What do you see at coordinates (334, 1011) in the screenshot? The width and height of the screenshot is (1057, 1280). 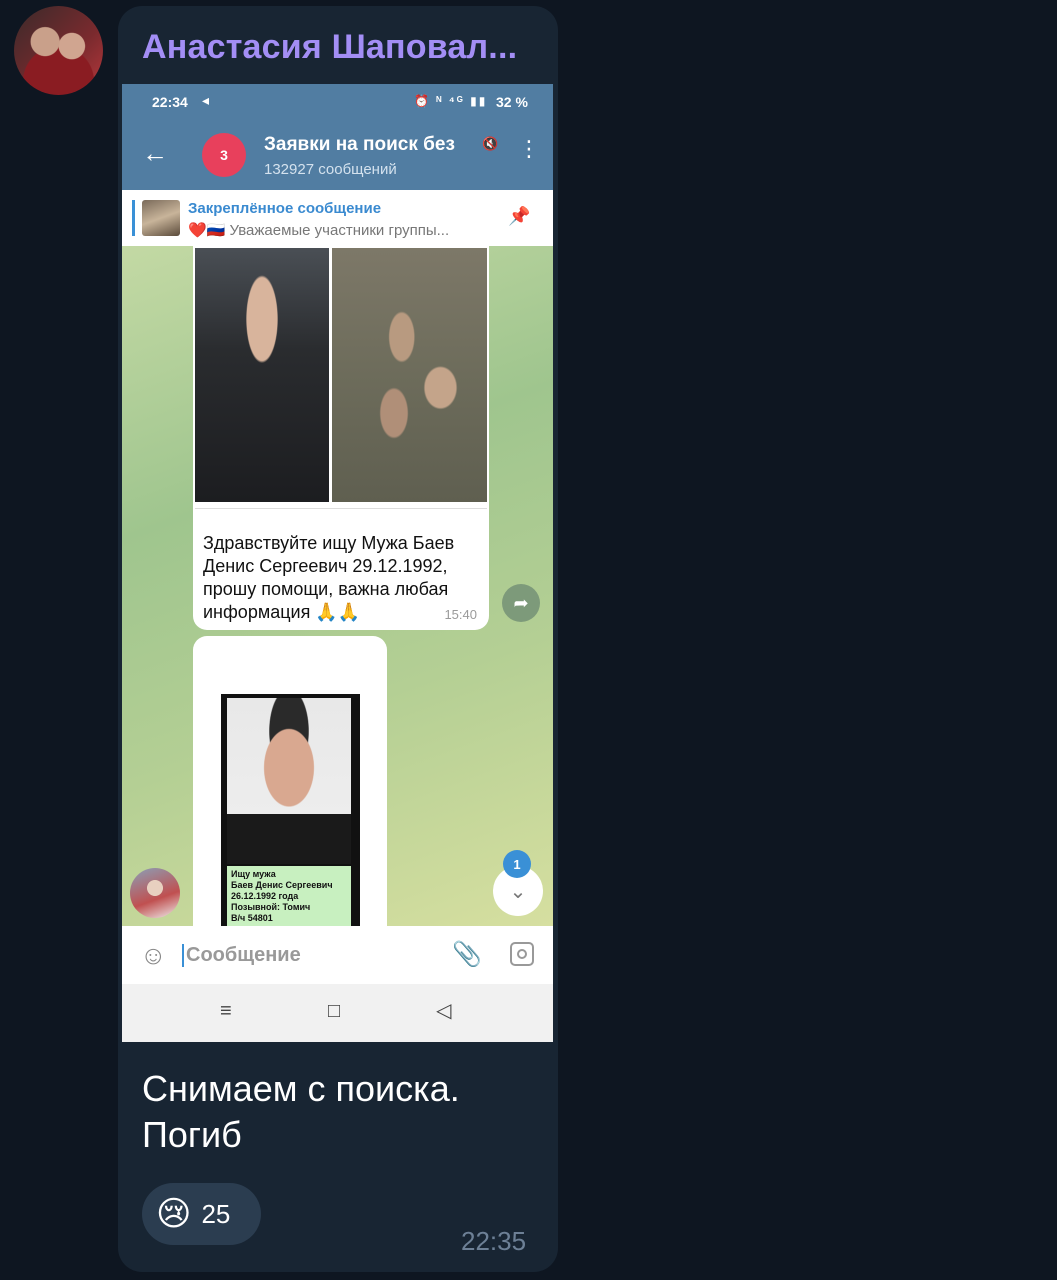 I see `home-icon: □` at bounding box center [334, 1011].